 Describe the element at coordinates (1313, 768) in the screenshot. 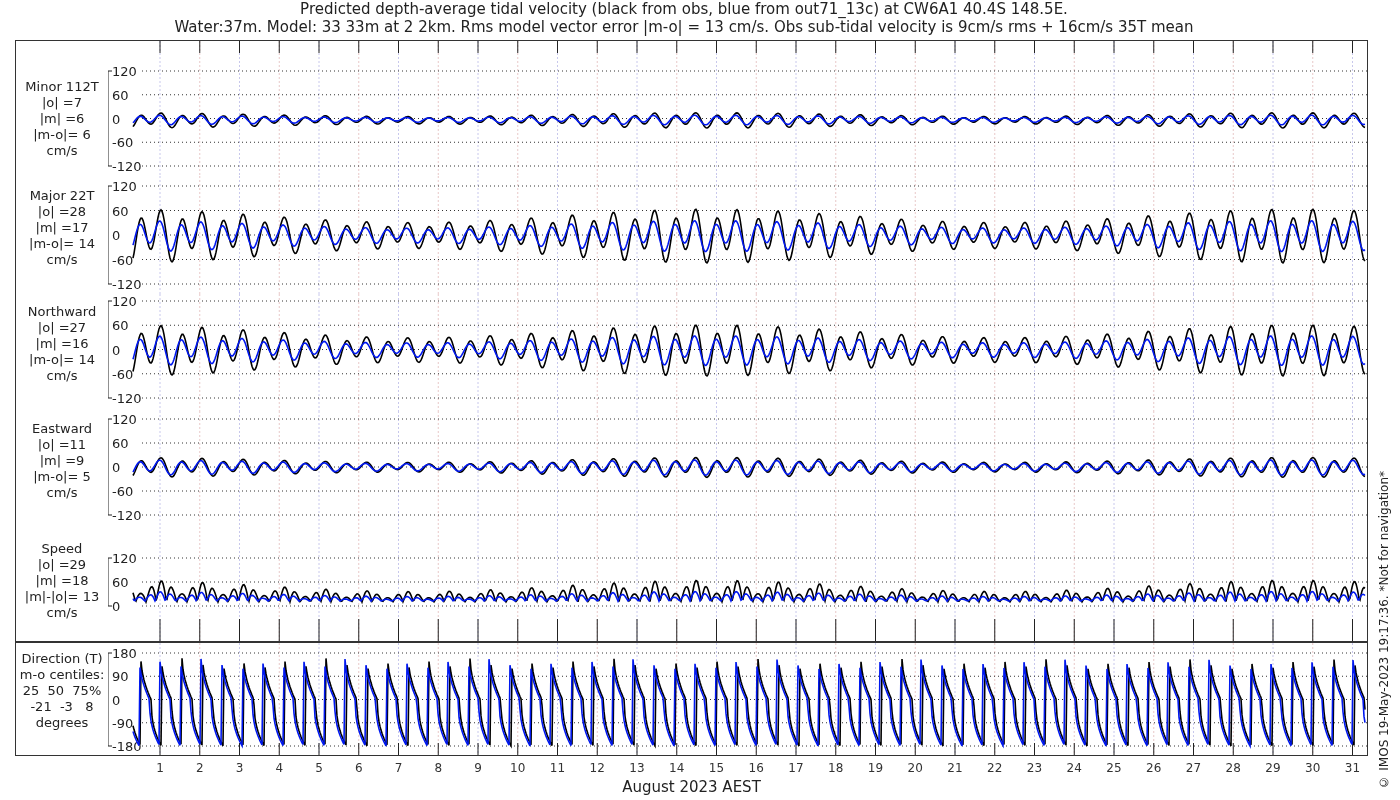

I see `day-label: 30` at that location.